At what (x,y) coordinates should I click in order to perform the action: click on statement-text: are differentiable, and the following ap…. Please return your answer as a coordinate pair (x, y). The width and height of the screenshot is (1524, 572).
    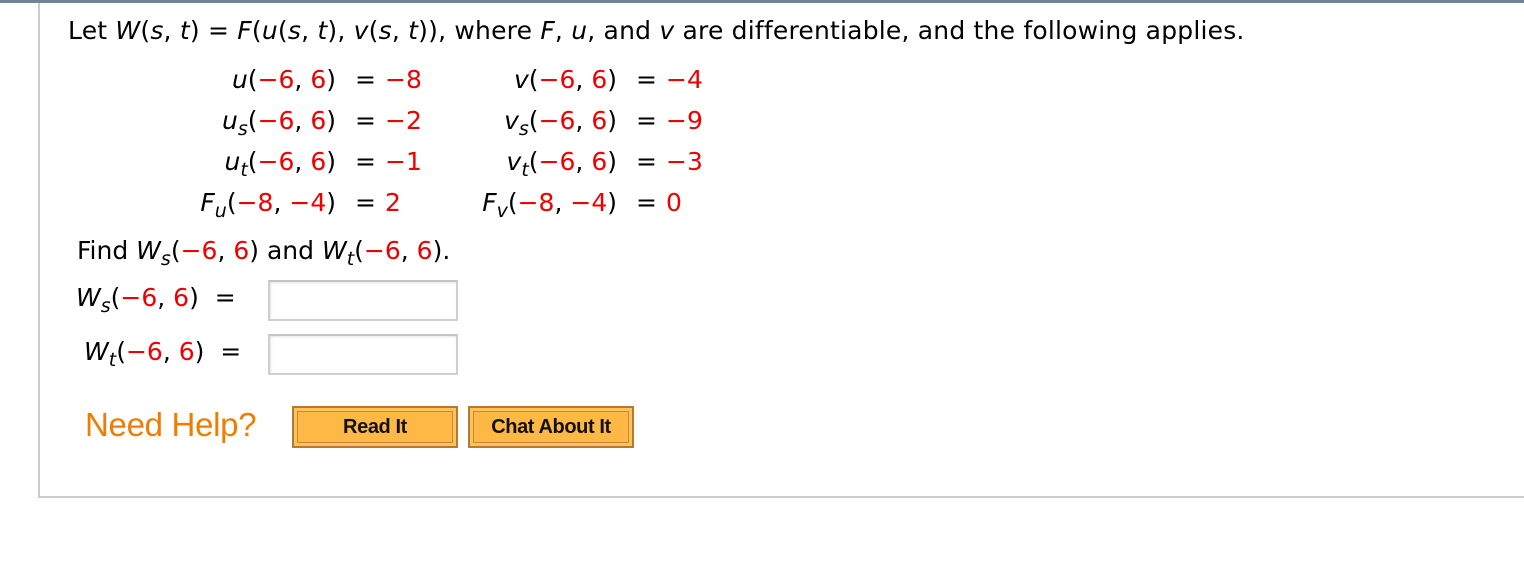
    Looking at the image, I should click on (959, 30).